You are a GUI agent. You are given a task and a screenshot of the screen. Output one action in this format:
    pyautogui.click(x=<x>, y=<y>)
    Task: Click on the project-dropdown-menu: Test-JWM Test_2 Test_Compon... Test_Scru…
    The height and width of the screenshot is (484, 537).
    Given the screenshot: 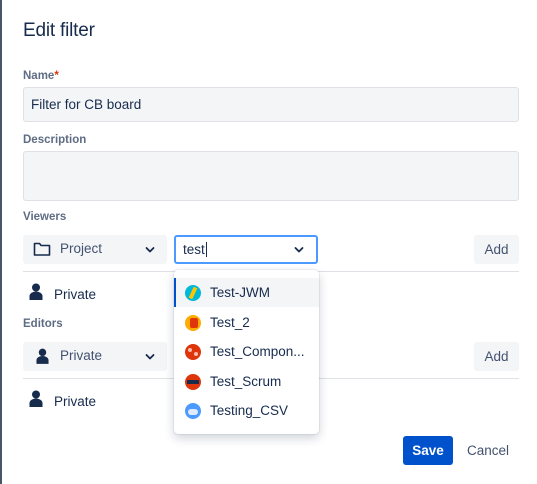 What is the action you would take?
    pyautogui.click(x=246, y=352)
    